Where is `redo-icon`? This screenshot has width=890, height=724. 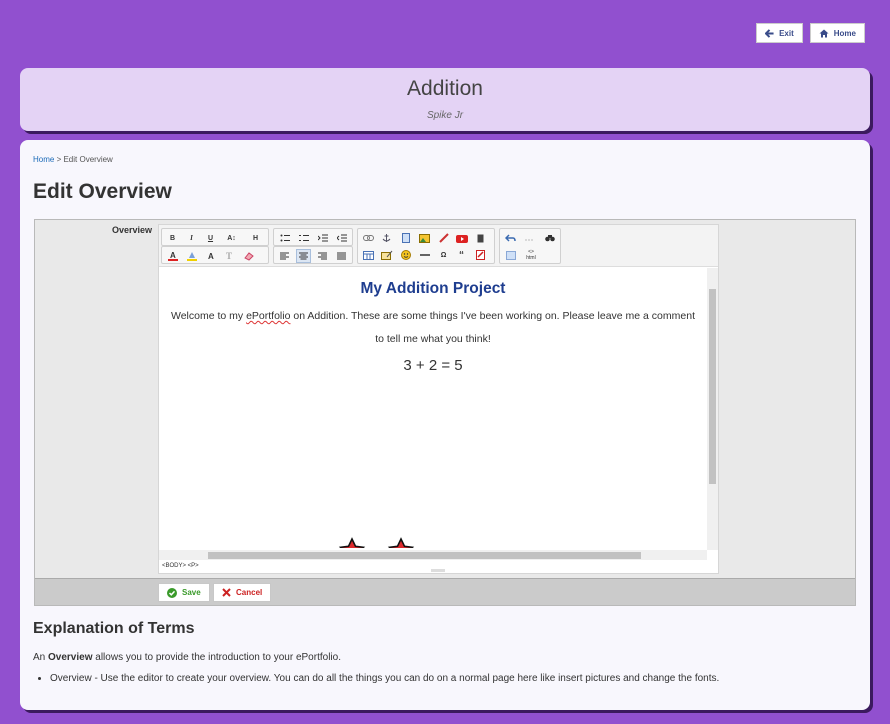
redo-icon is located at coordinates (529, 238).